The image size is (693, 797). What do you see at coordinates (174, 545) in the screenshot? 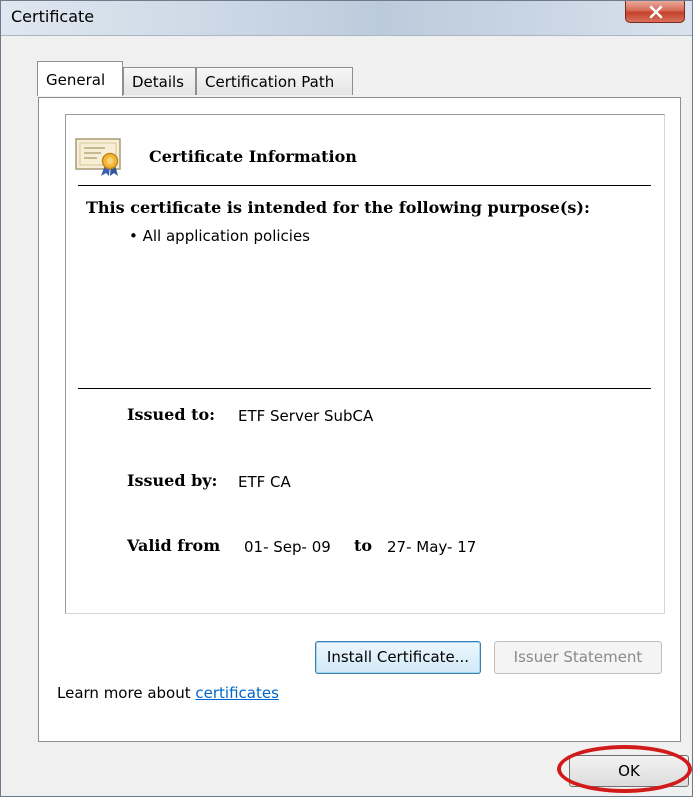
I see `valid-from-label: Valid from` at bounding box center [174, 545].